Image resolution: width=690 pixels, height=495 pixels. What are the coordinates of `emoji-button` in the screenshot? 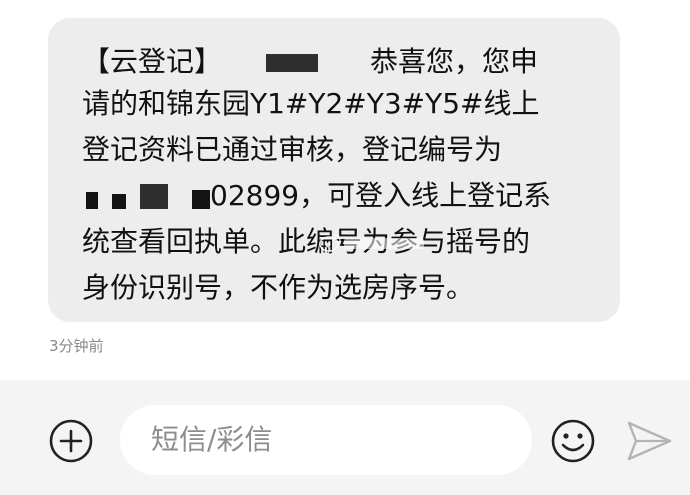 It's located at (573, 441).